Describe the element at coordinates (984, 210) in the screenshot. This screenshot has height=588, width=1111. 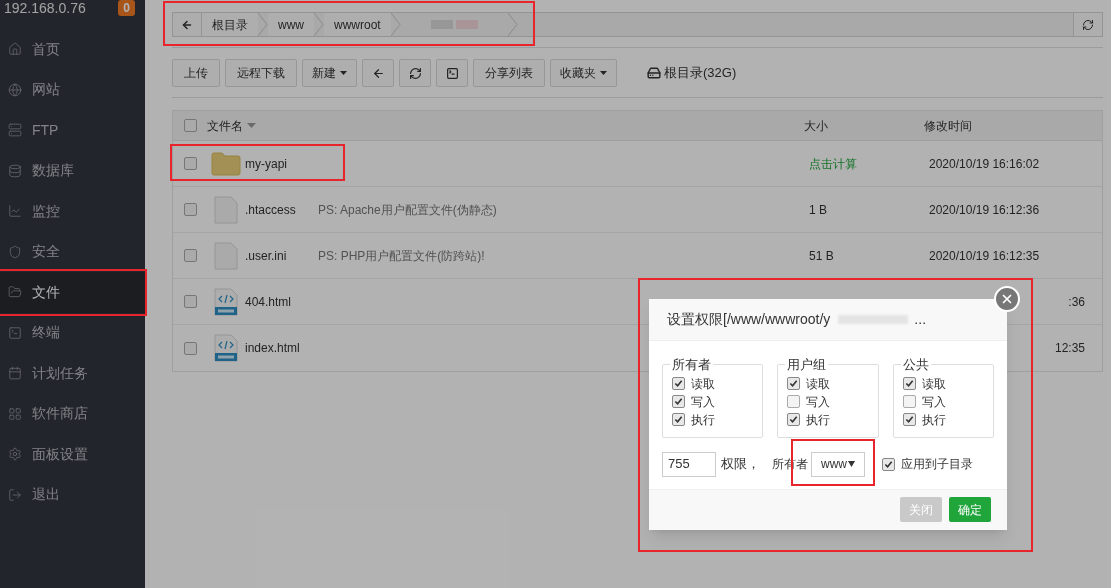
I see `modified-time: 2020/10/19 16:12:36` at that location.